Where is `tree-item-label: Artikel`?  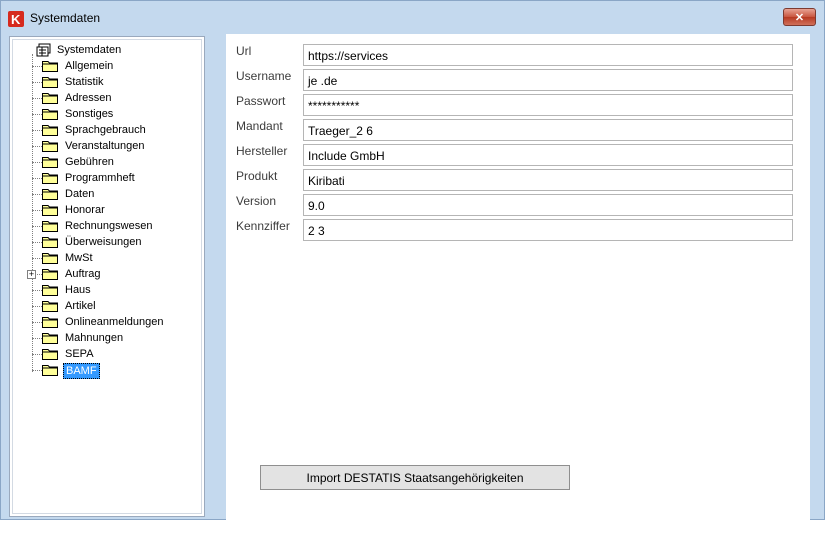
tree-item-label: Artikel is located at coordinates (80, 306).